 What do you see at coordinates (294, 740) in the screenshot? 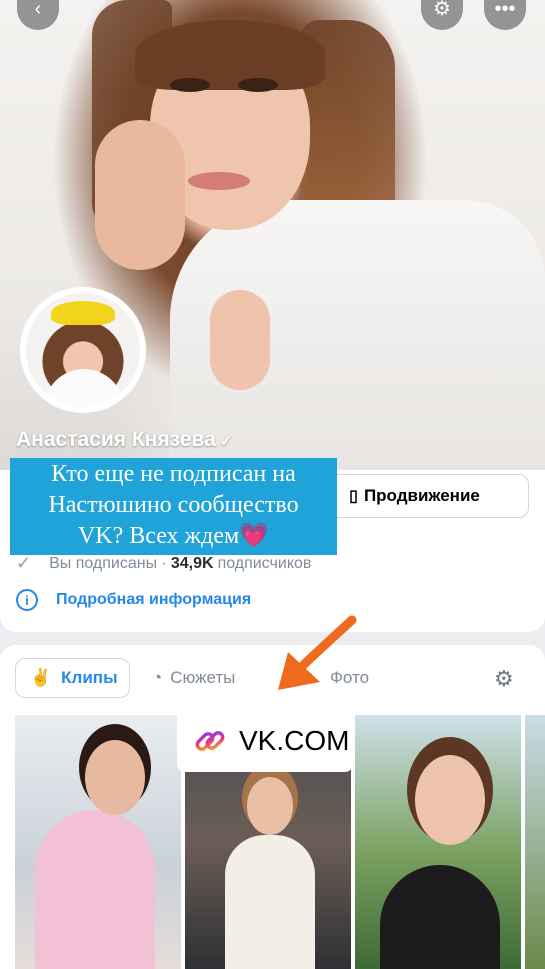
I see `vk-badge-label: VK.COM` at bounding box center [294, 740].